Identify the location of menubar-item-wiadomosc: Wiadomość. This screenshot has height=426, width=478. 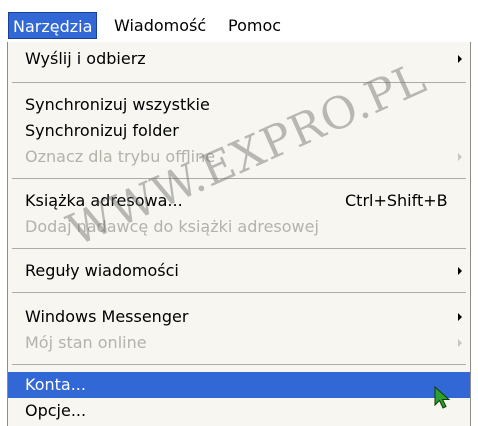
(160, 25).